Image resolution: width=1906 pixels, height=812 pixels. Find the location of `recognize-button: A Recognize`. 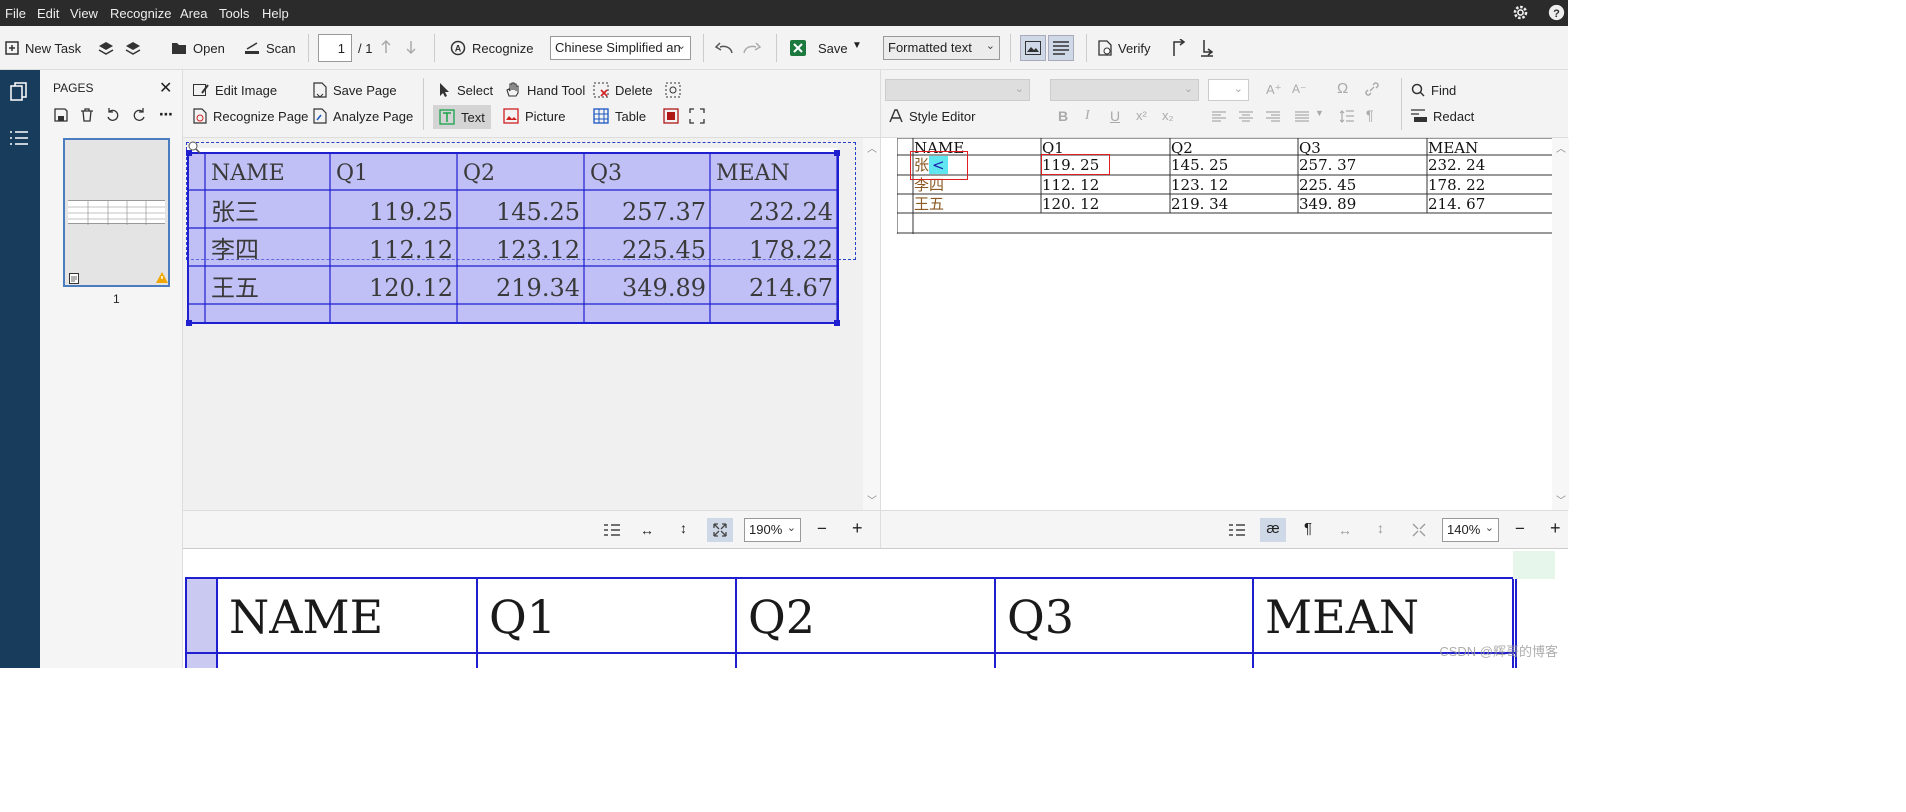

recognize-button: A Recognize is located at coordinates (491, 48).